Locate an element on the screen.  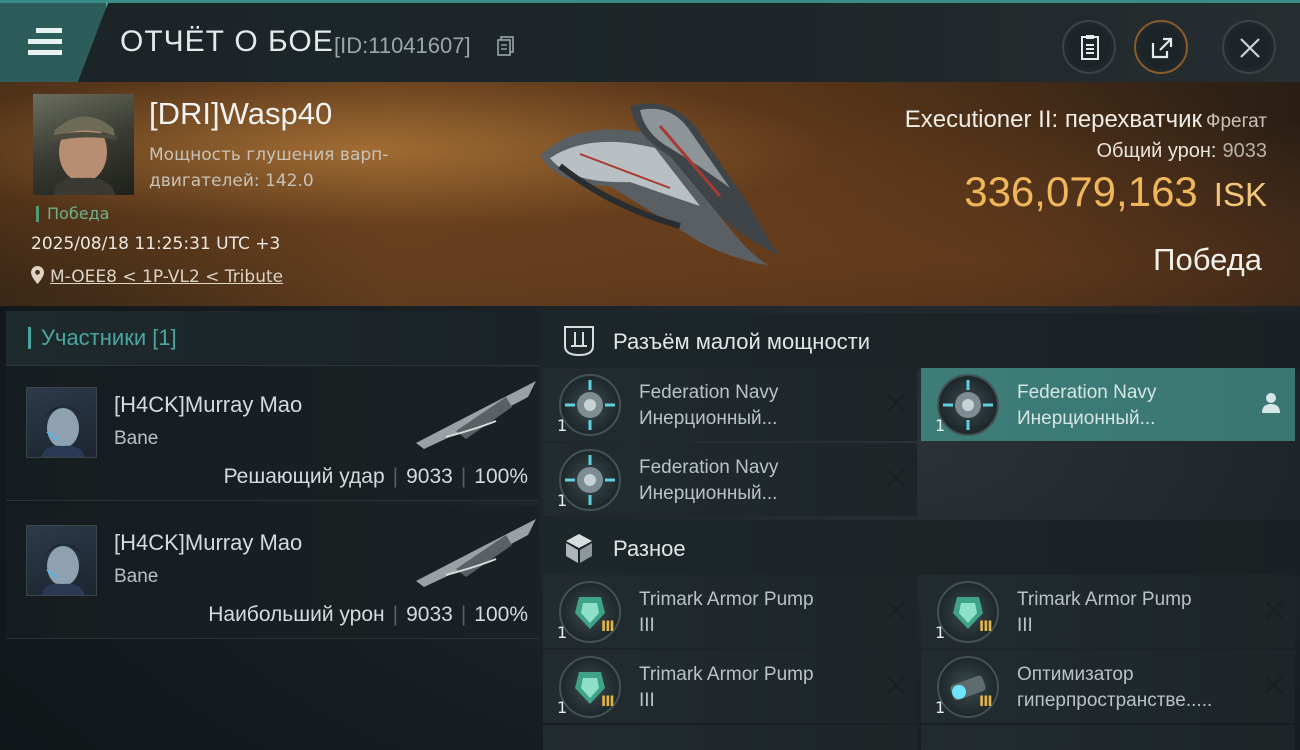
close-button is located at coordinates (1249, 47).